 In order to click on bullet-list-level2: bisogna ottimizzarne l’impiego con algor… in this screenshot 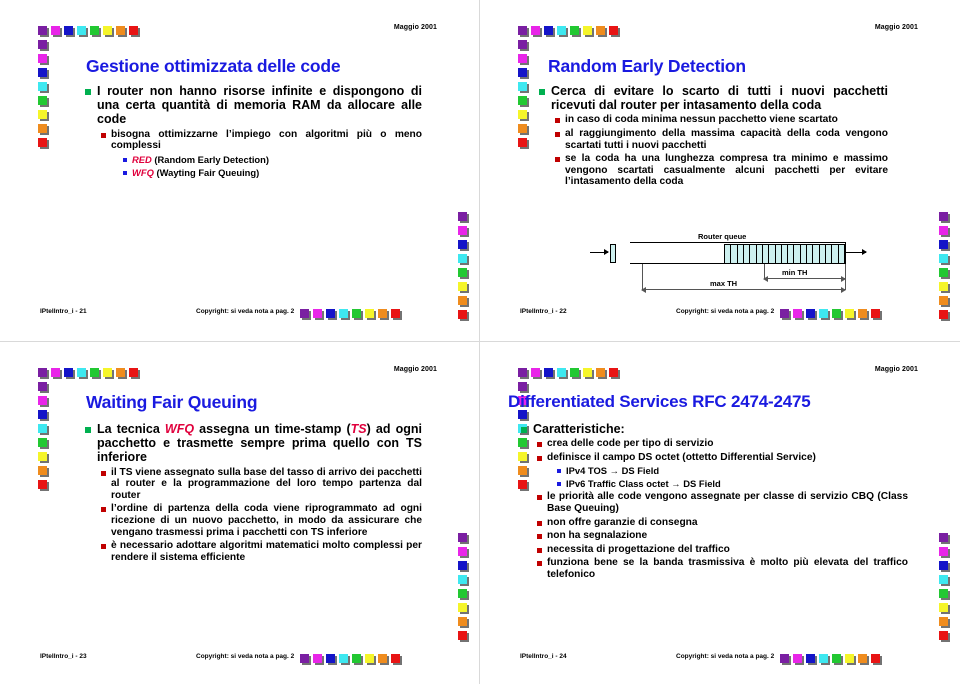, I will do `click(261, 140)`.